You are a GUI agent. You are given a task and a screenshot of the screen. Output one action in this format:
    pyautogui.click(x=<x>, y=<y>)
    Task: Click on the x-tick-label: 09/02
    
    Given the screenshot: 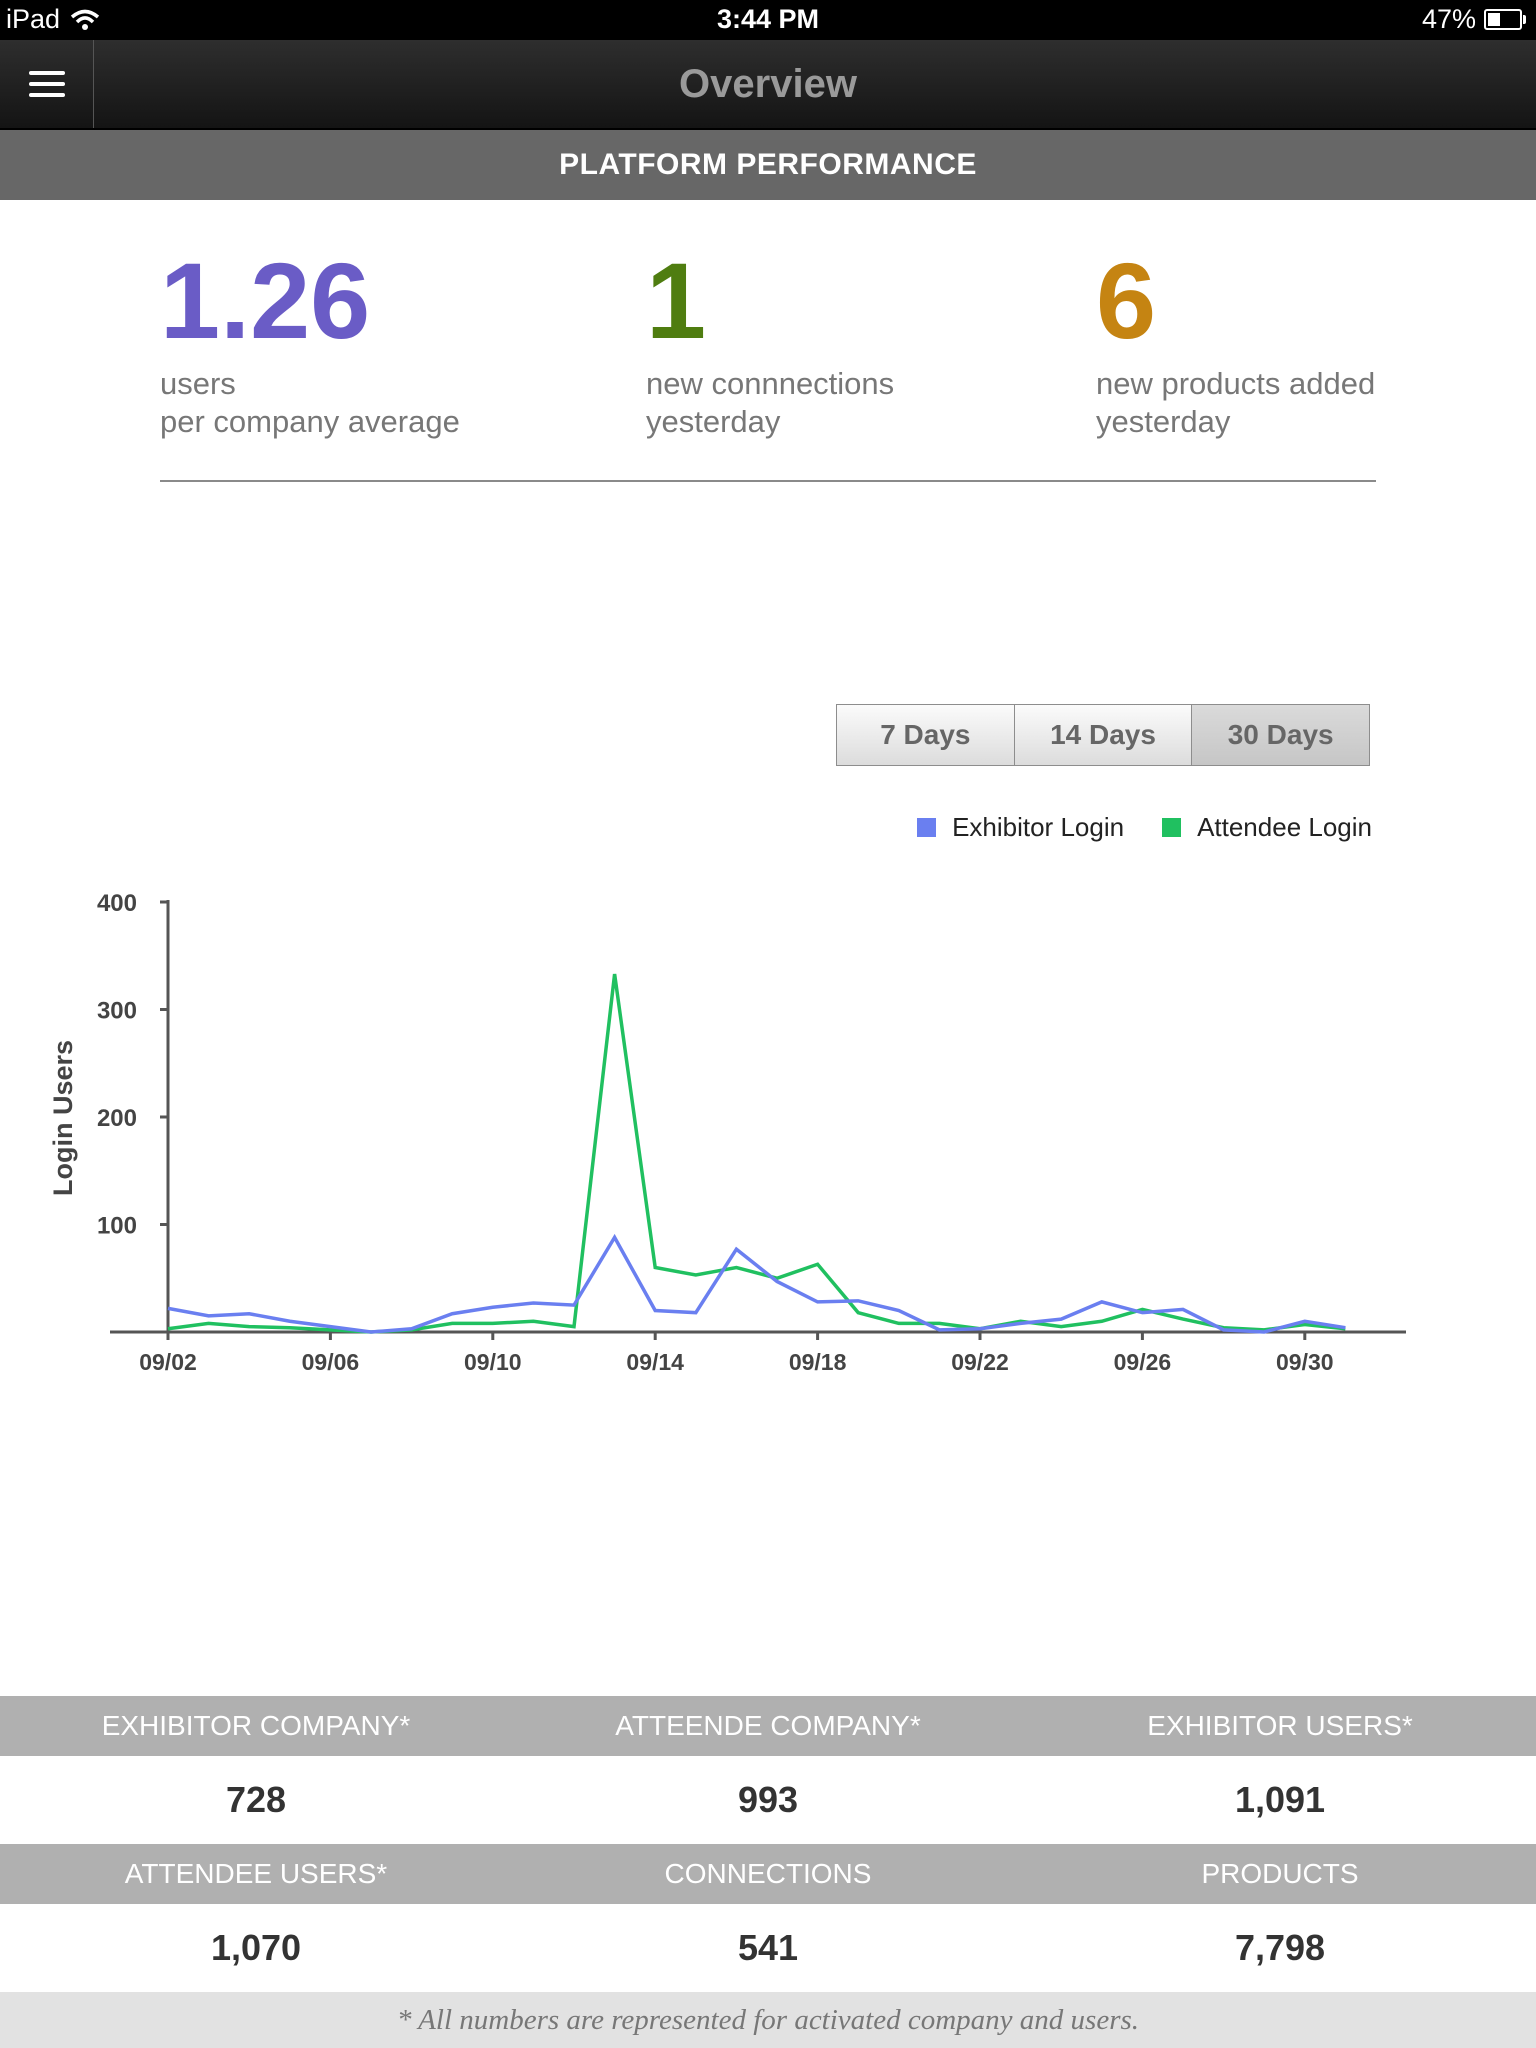 What is the action you would take?
    pyautogui.click(x=168, y=1362)
    